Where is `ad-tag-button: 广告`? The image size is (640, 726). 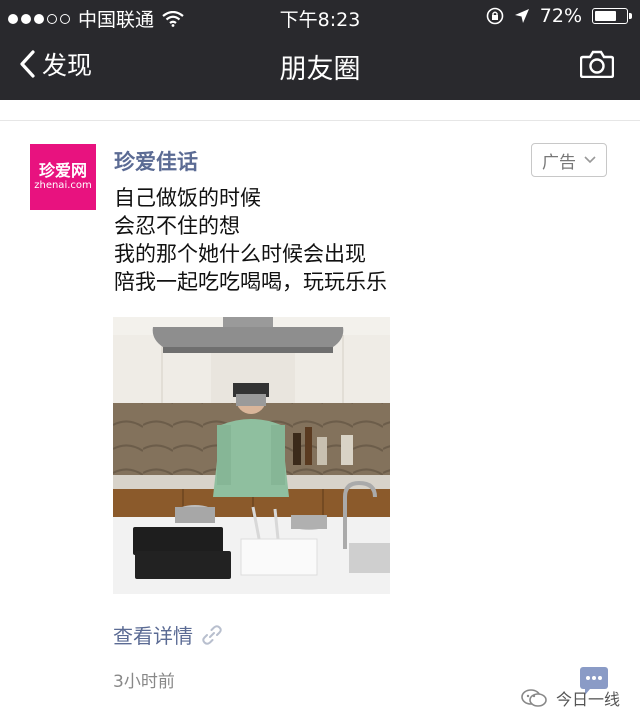
ad-tag-button: 广告 is located at coordinates (569, 160).